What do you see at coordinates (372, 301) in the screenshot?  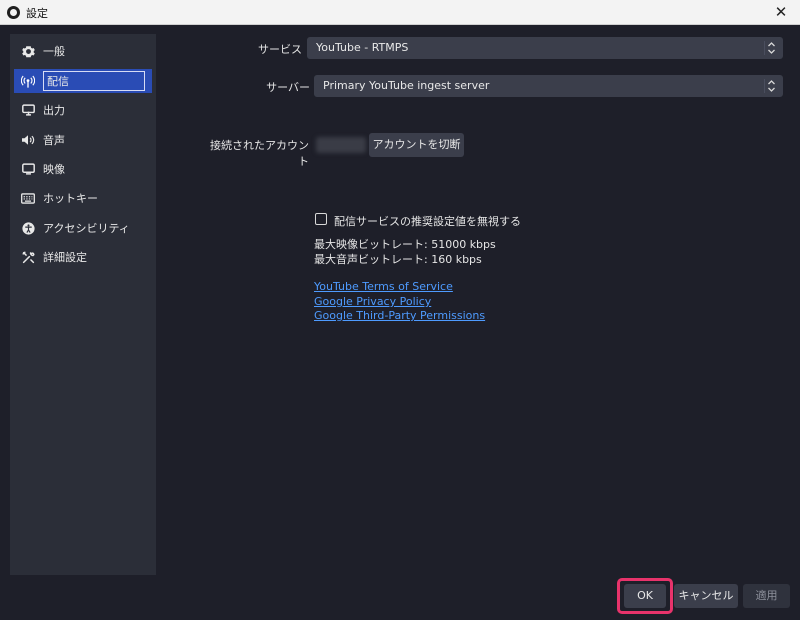 I see `google-privacy-link: Google Privacy Policy` at bounding box center [372, 301].